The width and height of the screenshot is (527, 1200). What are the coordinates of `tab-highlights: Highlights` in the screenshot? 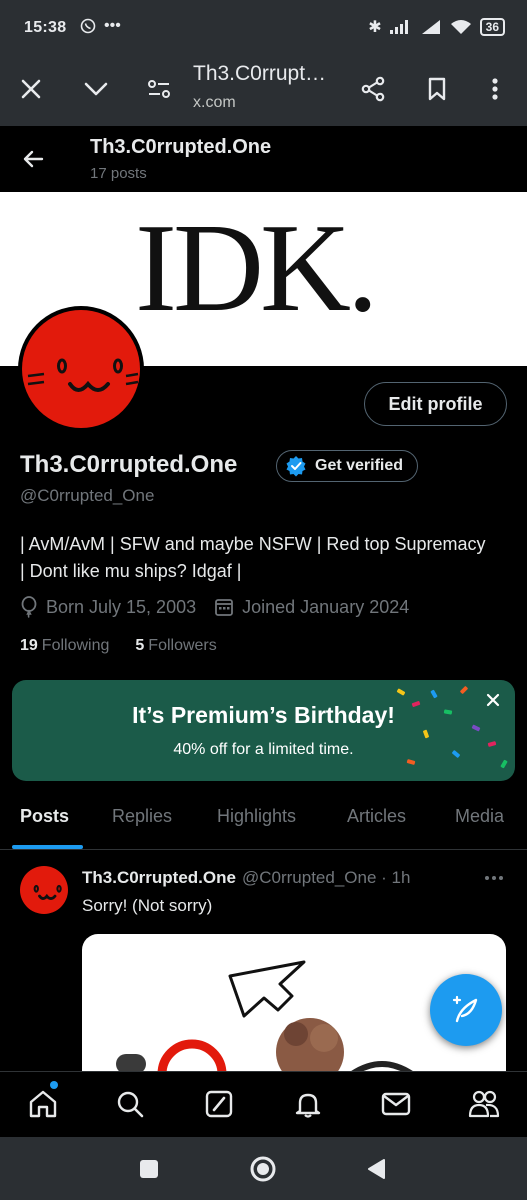 It's located at (256, 816).